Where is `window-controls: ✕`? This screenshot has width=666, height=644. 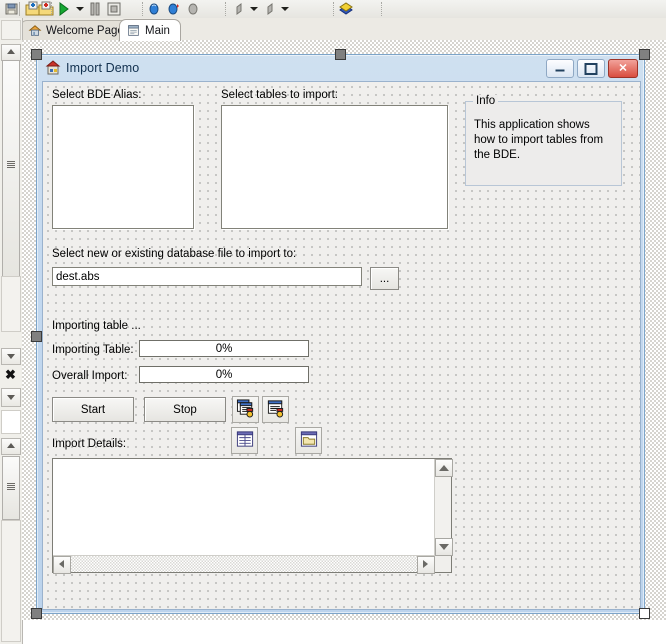
window-controls: ✕ is located at coordinates (592, 68).